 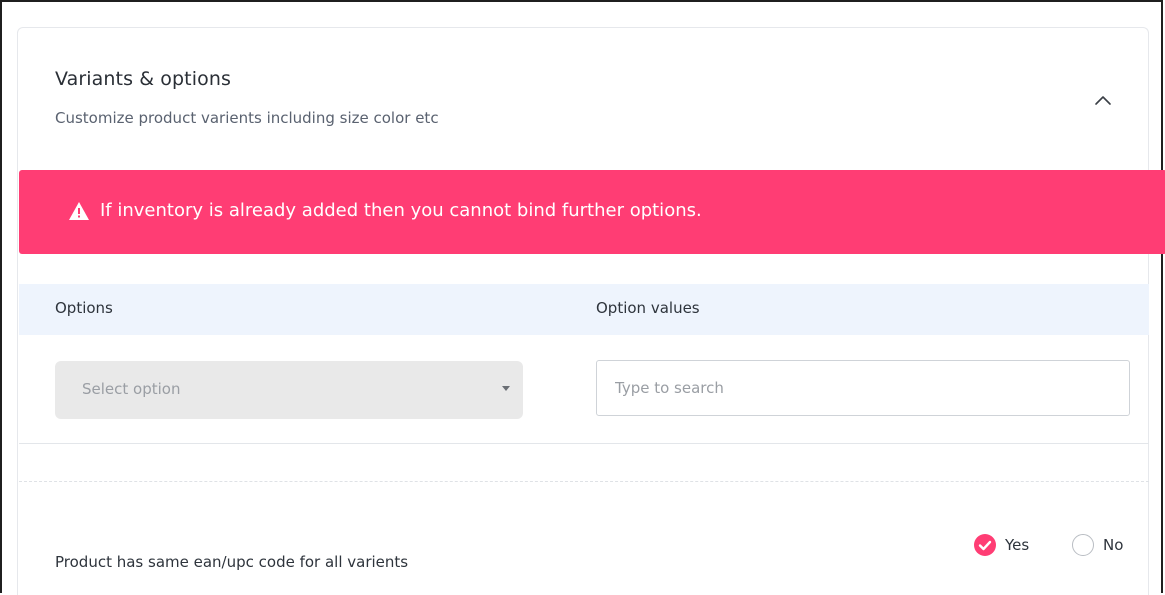 I want to click on options-column-header: Options, so click(x=84, y=308).